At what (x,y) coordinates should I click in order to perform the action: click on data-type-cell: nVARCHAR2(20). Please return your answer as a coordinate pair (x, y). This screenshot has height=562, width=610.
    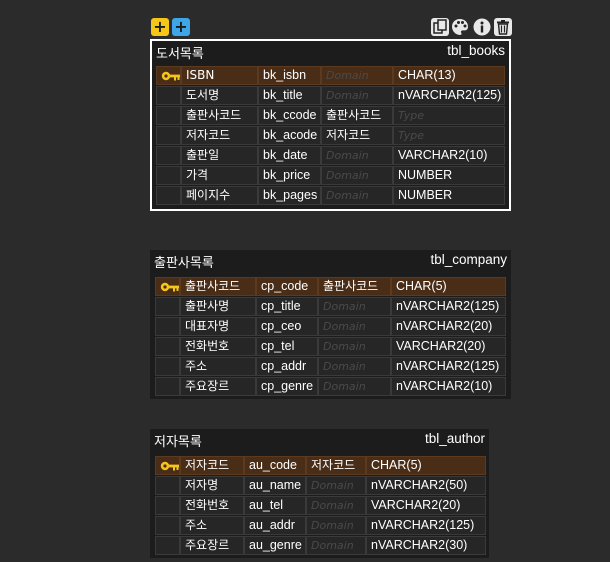
    Looking at the image, I should click on (448, 326).